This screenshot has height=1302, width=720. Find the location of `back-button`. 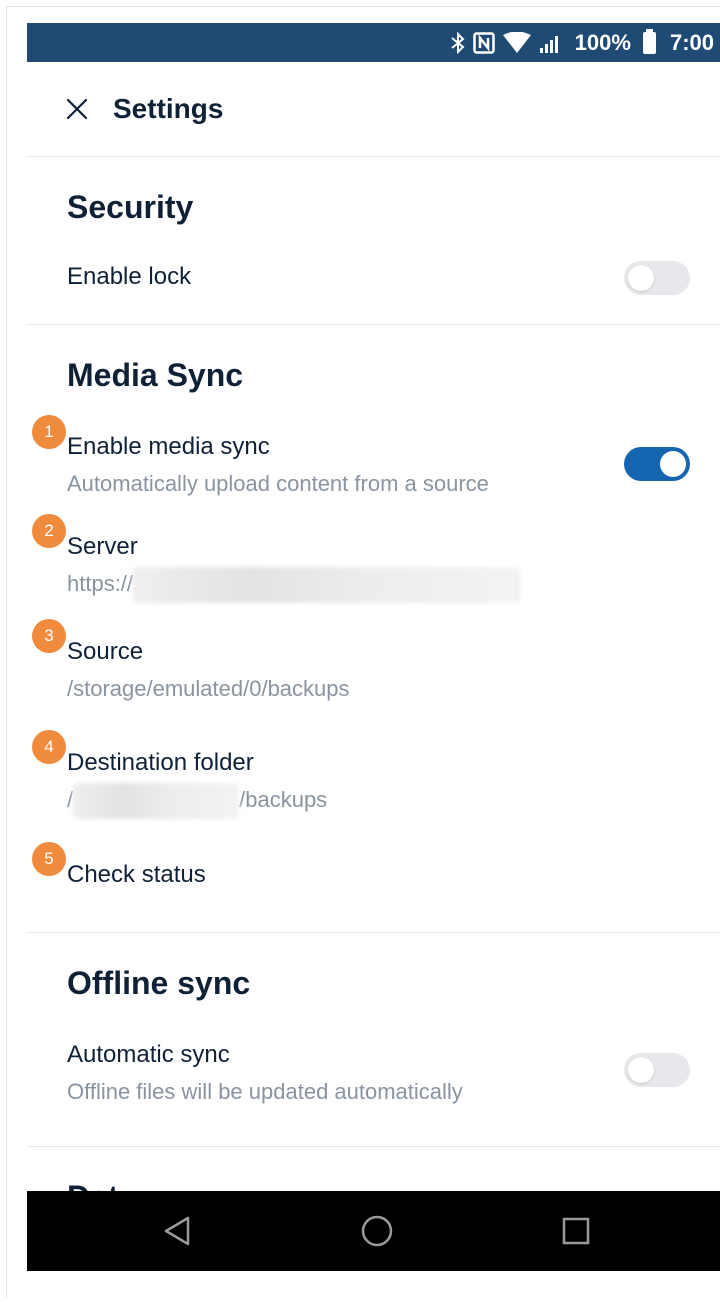

back-button is located at coordinates (177, 1231).